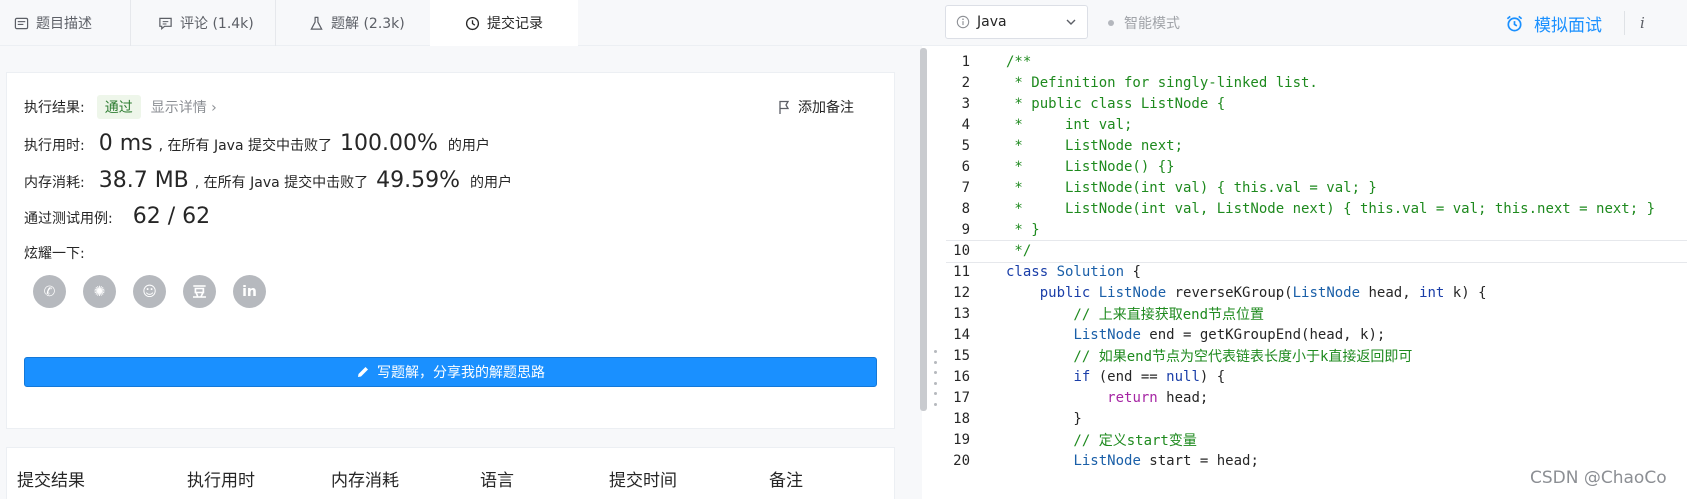 The height and width of the screenshot is (499, 1687). I want to click on memory-tail: 的用户, so click(491, 183).